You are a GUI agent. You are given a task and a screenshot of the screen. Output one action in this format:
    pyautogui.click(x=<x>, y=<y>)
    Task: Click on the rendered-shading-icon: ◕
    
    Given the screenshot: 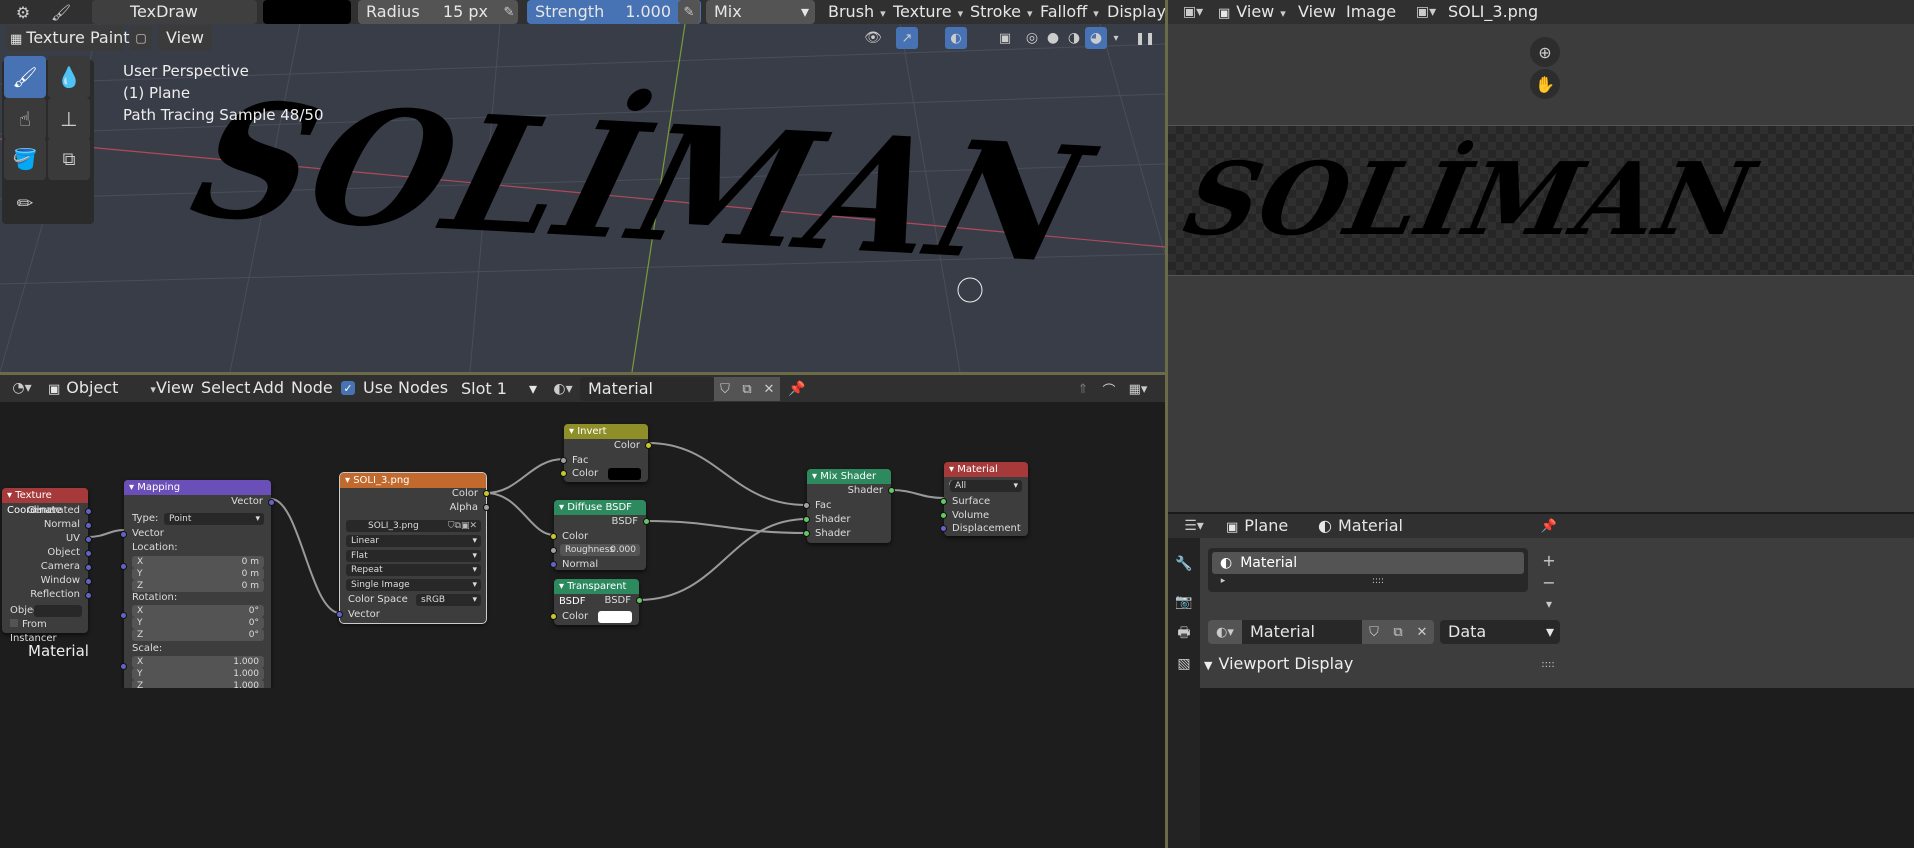 What is the action you would take?
    pyautogui.click(x=1096, y=38)
    